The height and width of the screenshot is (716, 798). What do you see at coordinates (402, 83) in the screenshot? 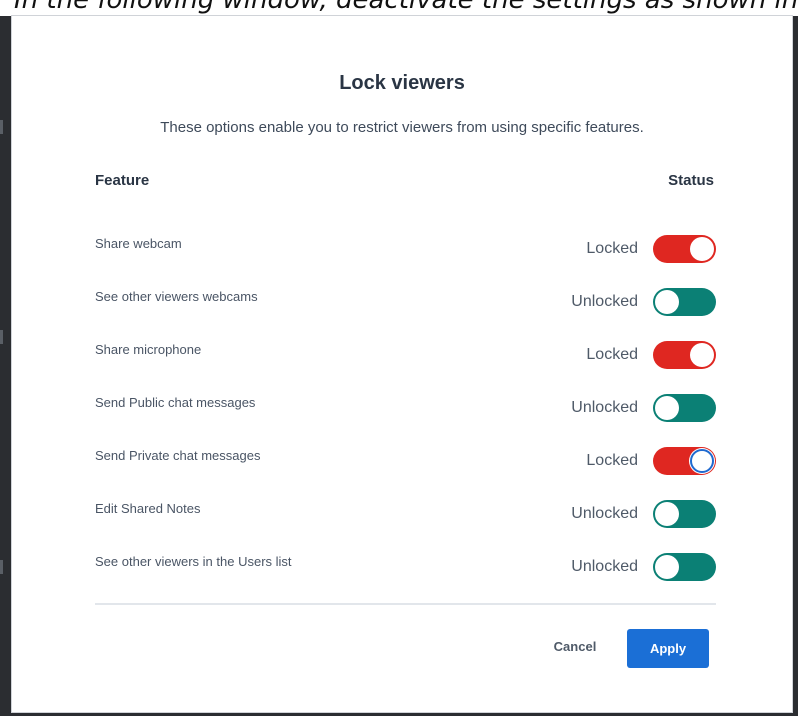
I see `dialog-title: Lock viewers` at bounding box center [402, 83].